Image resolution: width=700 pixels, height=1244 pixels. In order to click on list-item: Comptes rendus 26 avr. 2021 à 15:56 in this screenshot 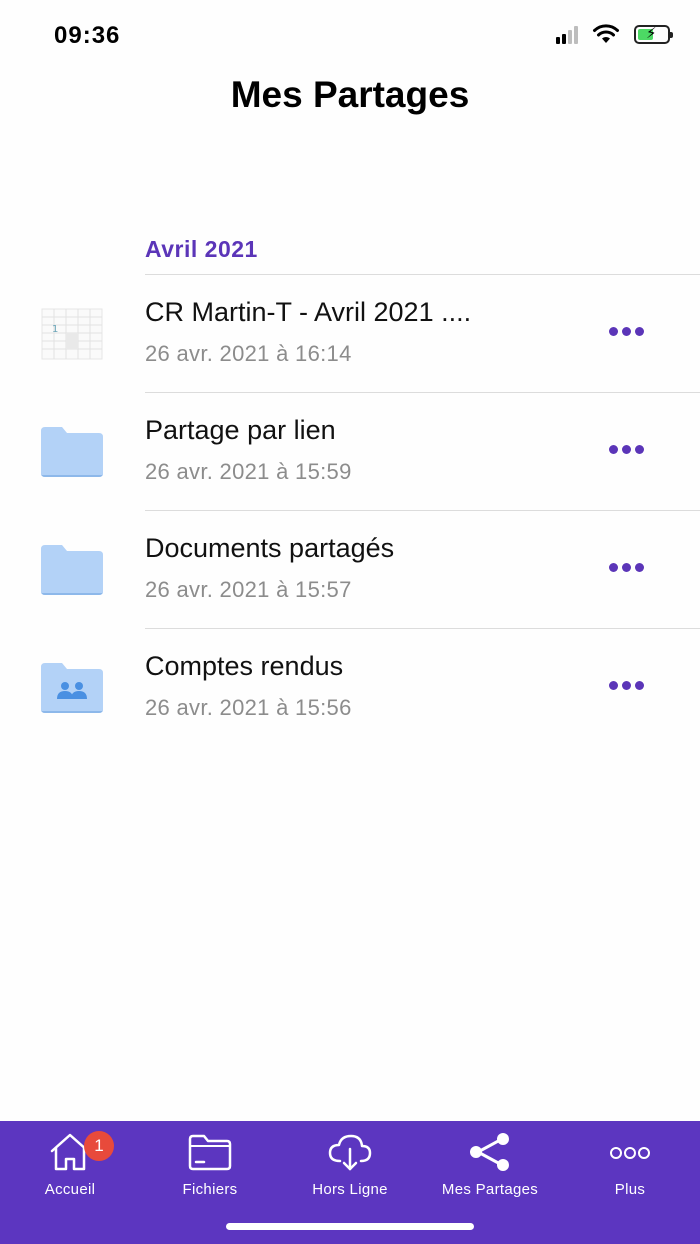, I will do `click(350, 688)`.